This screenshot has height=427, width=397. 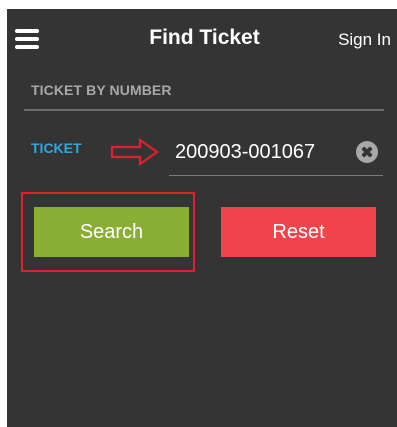 What do you see at coordinates (56, 148) in the screenshot?
I see `ticket-label: TICKET` at bounding box center [56, 148].